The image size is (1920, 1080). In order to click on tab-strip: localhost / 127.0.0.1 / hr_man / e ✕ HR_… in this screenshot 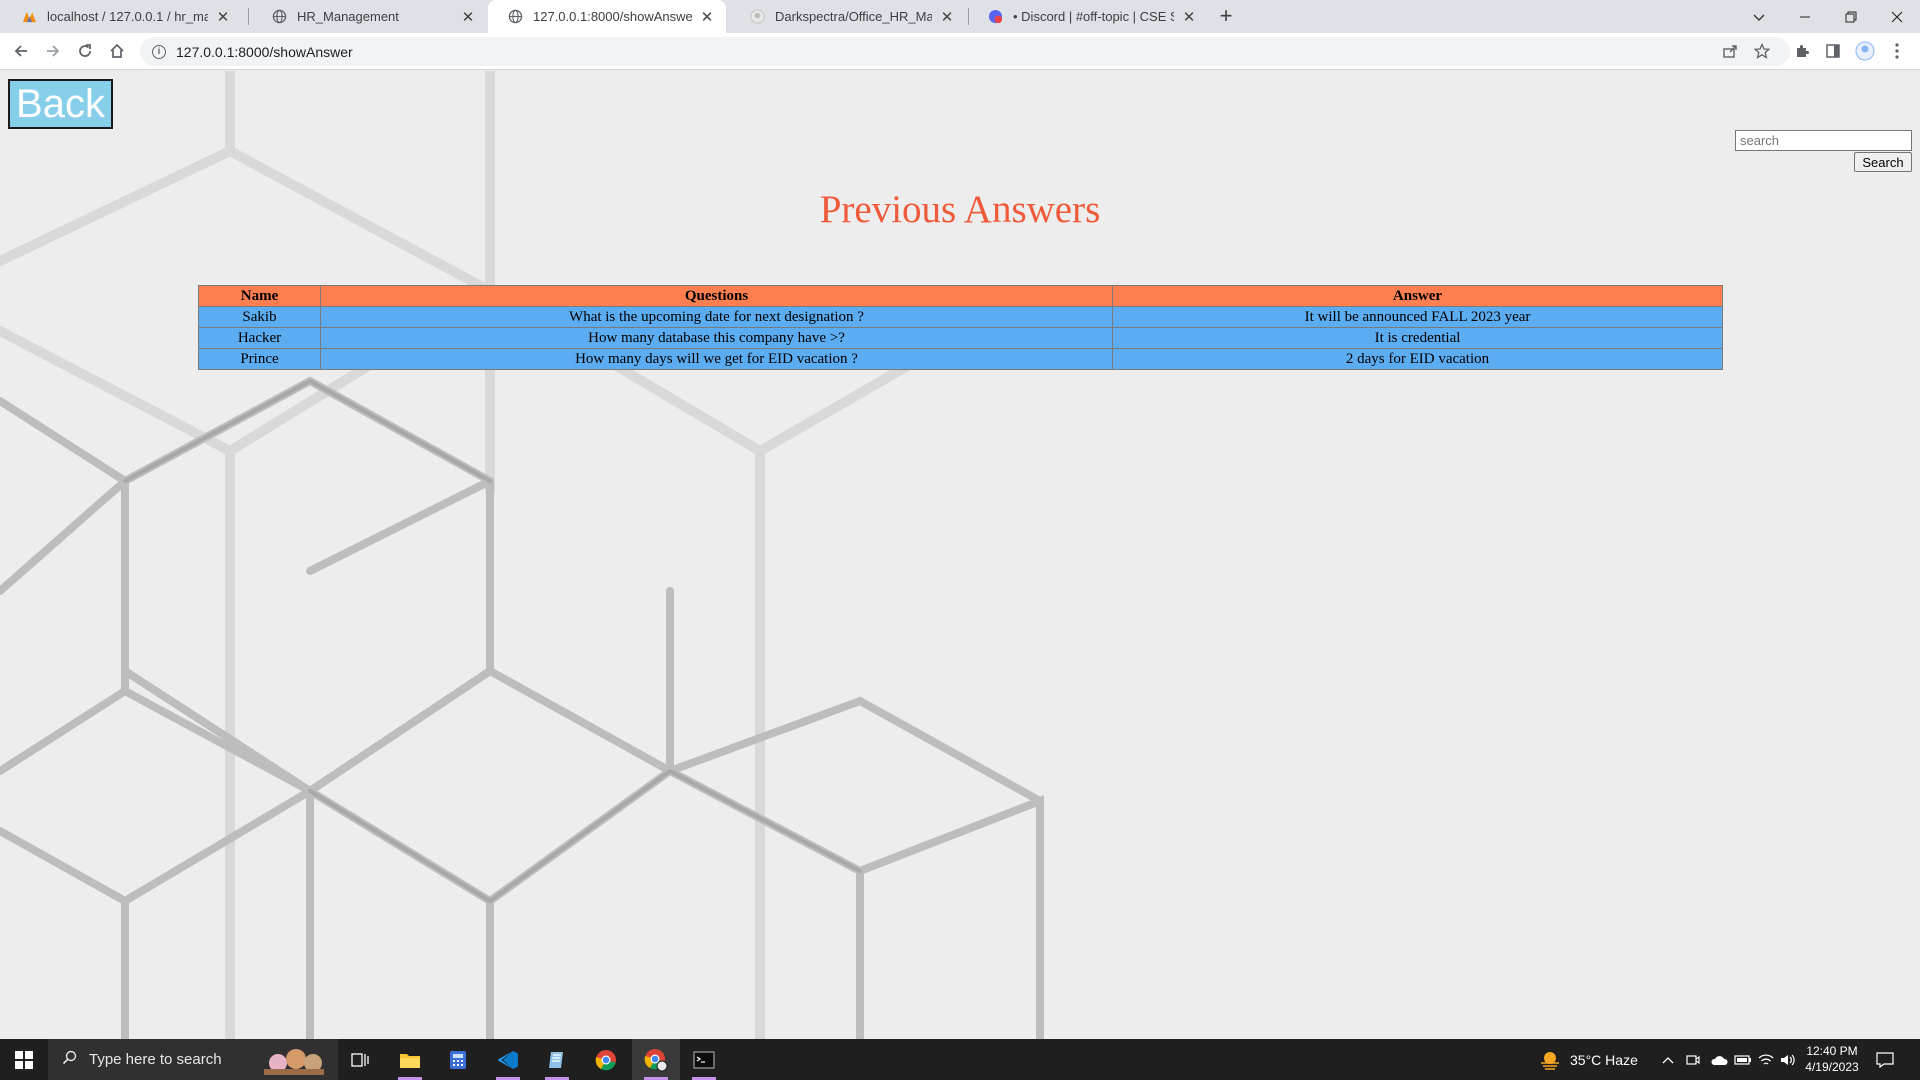, I will do `click(960, 16)`.